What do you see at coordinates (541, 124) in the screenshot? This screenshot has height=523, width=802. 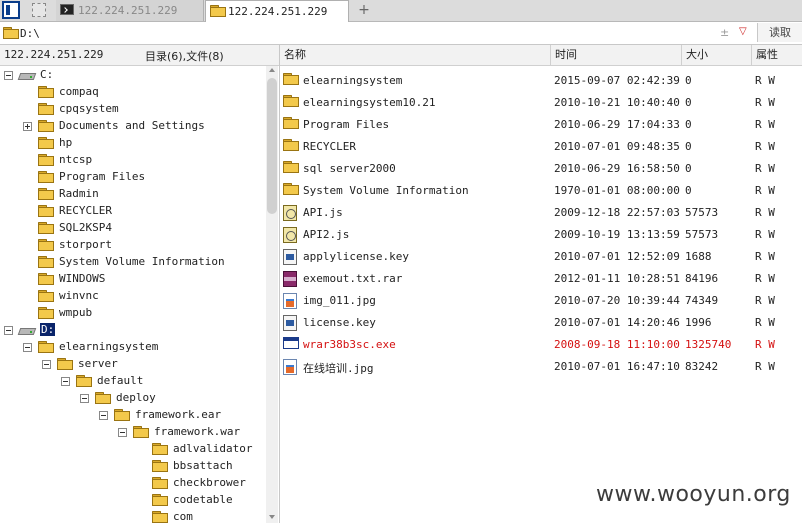 I see `file-row: Program Files 2010-06-29 17:04:33 0 R W` at bounding box center [541, 124].